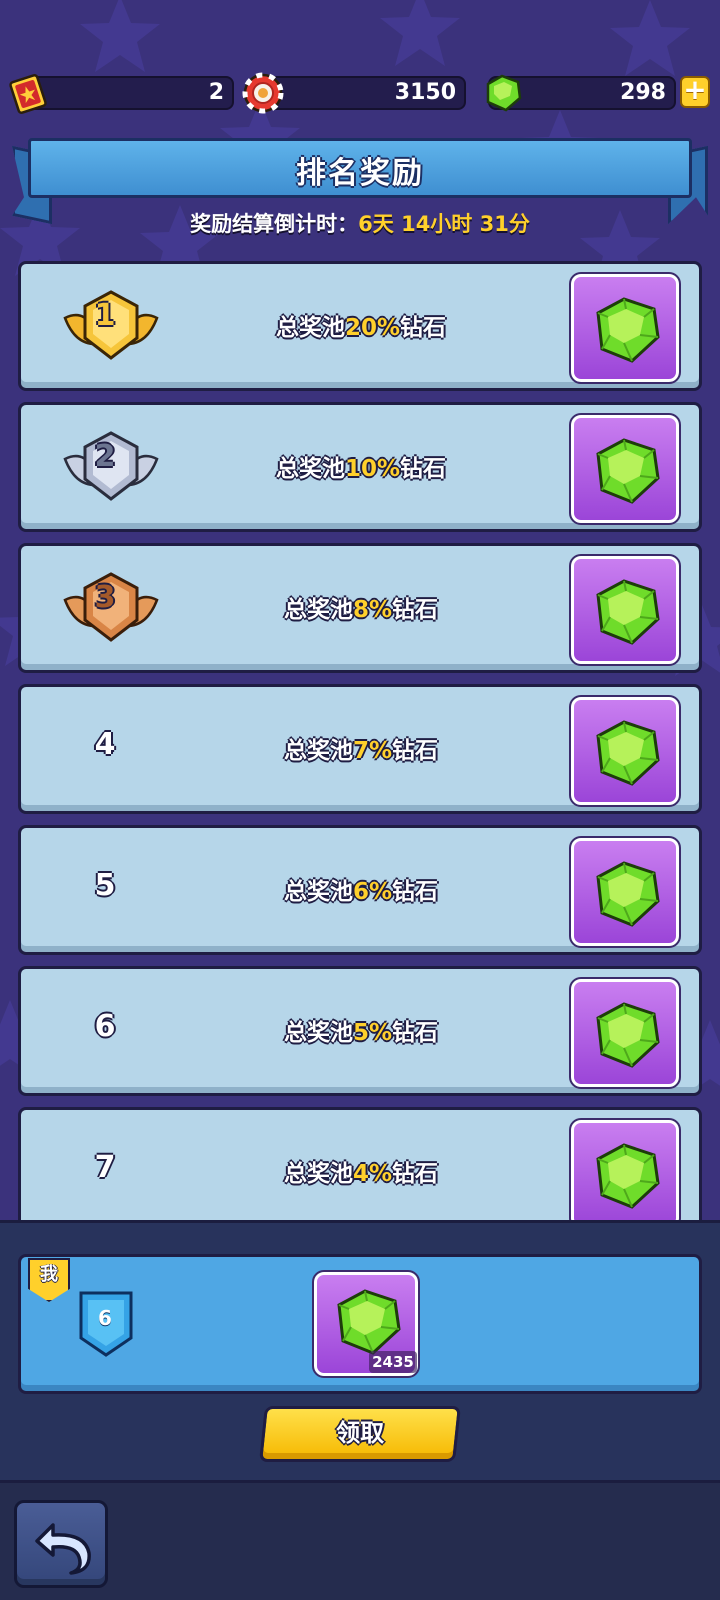  What do you see at coordinates (105, 597) in the screenshot?
I see `rank-number: 3` at bounding box center [105, 597].